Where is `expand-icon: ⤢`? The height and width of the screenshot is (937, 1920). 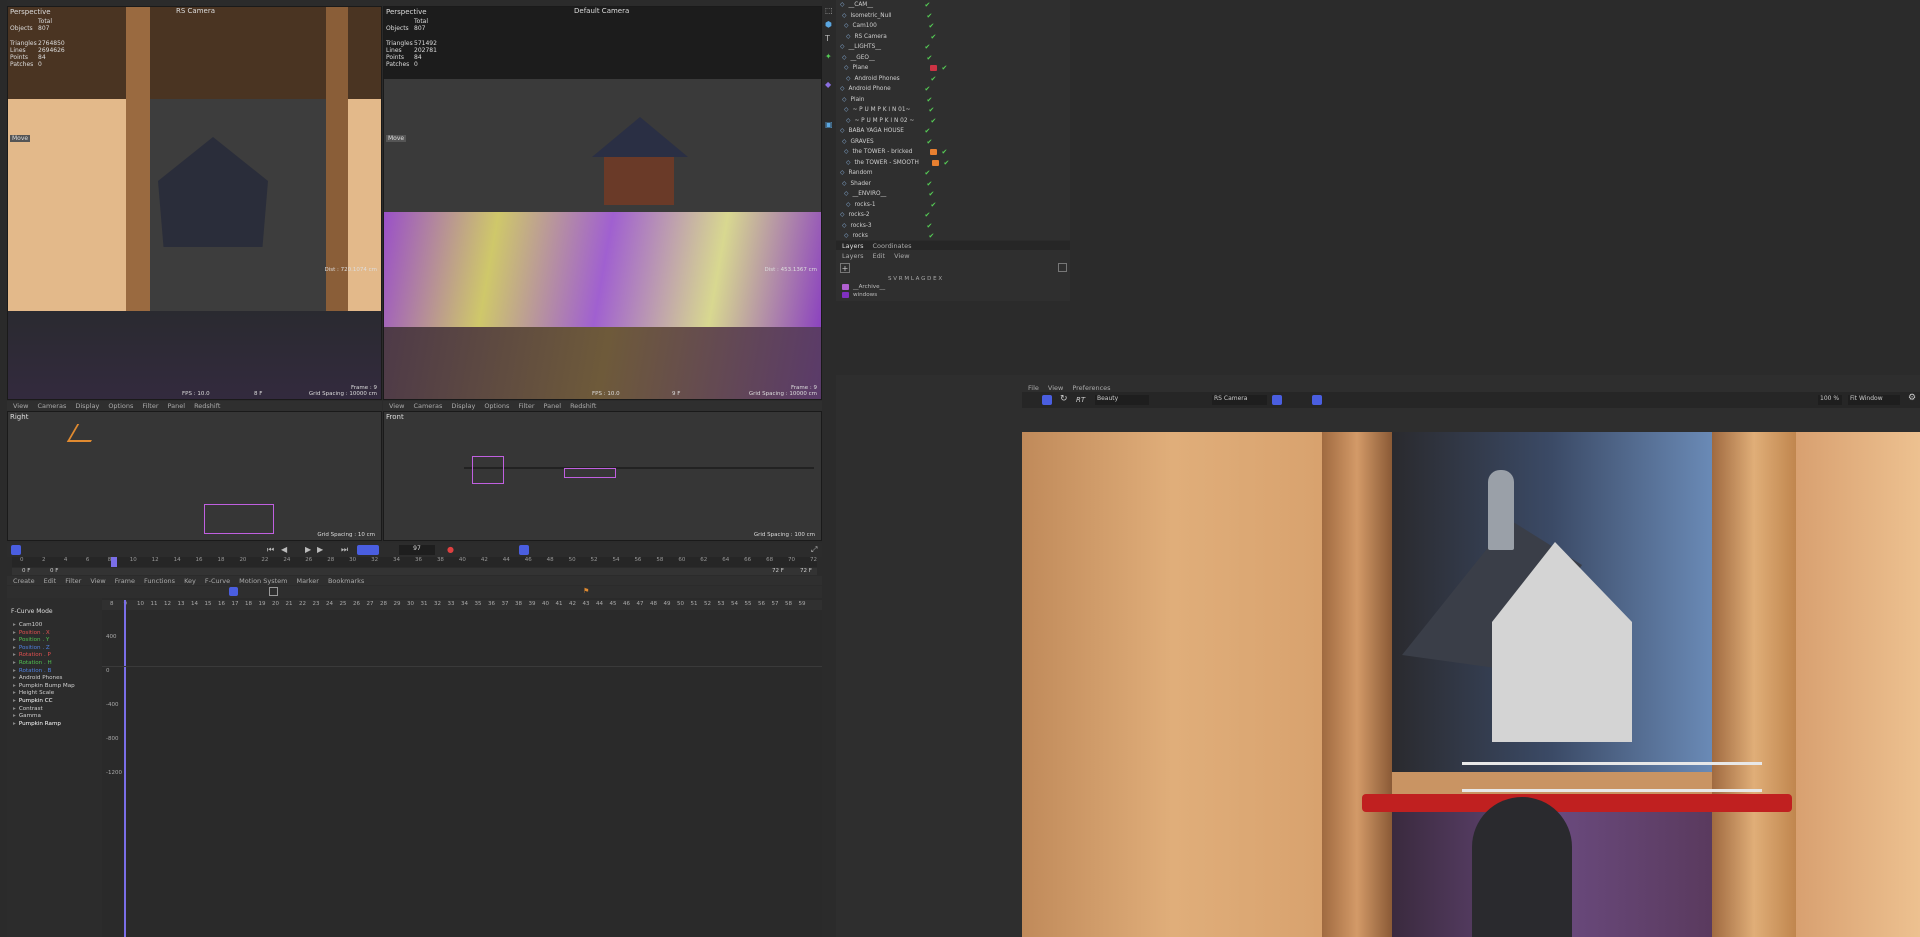
expand-icon: ⤢ is located at coordinates (814, 550).